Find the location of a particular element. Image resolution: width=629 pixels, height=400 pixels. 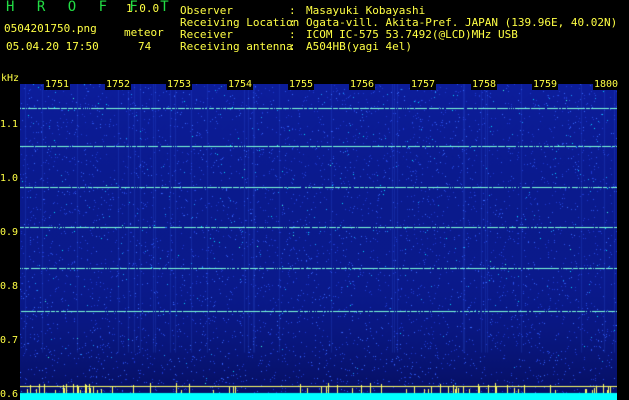

y-tick-label: 0.8 is located at coordinates (9, 286).